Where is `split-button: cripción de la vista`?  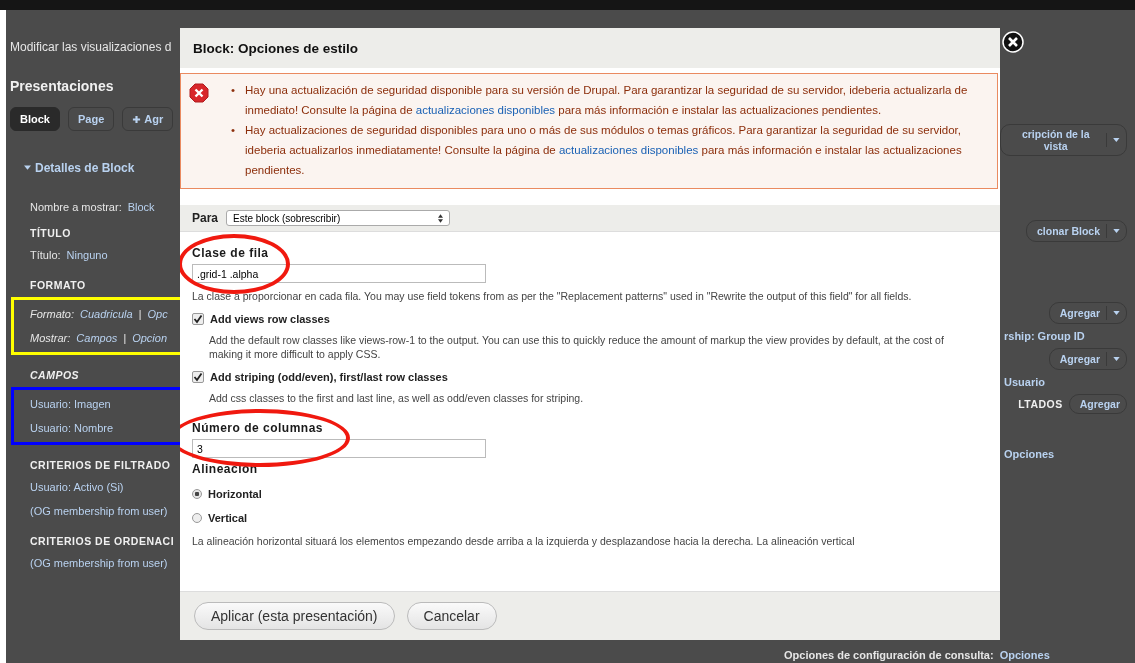
split-button: cripción de la vista is located at coordinates (1063, 140).